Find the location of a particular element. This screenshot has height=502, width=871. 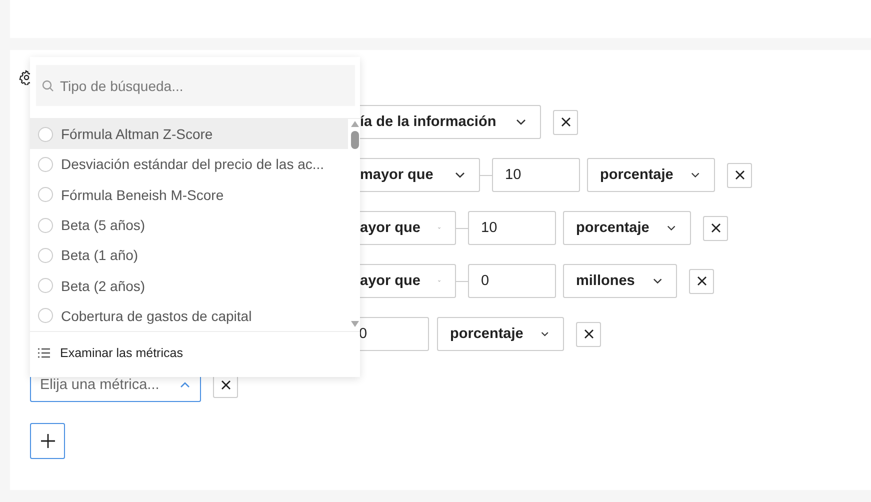

metric-option: Fórmula Altman Z-Score is located at coordinates (189, 134).